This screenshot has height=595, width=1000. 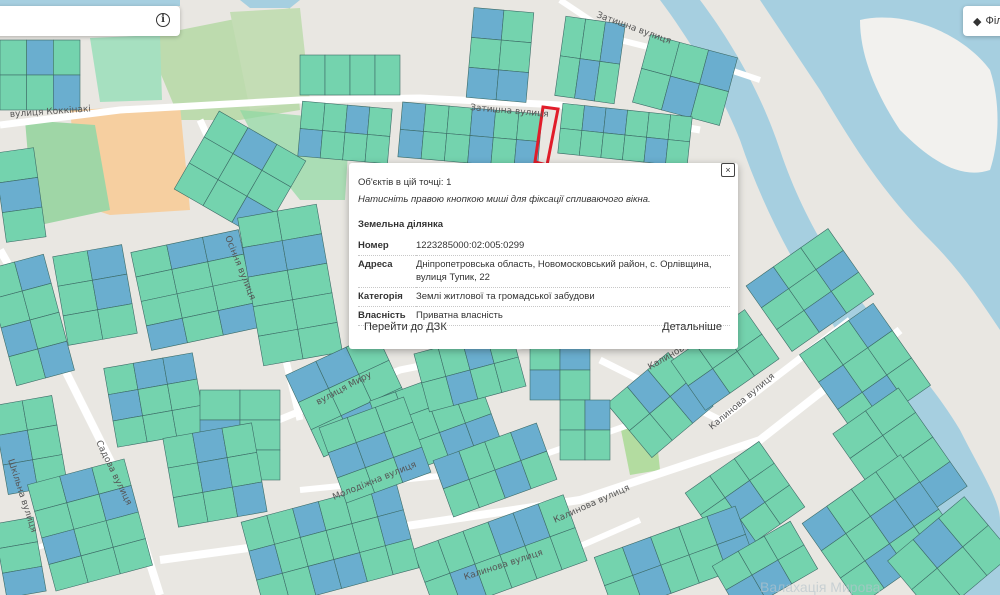 I want to click on details-link: Детальніше, so click(x=692, y=327).